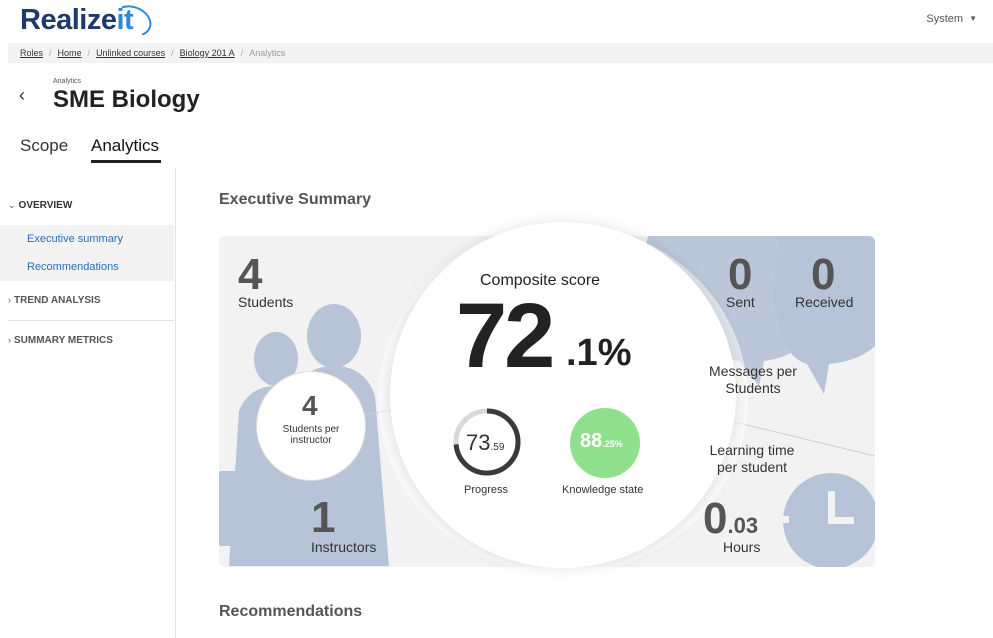 The width and height of the screenshot is (993, 638). What do you see at coordinates (323, 517) in the screenshot?
I see `instructors-count: 1` at bounding box center [323, 517].